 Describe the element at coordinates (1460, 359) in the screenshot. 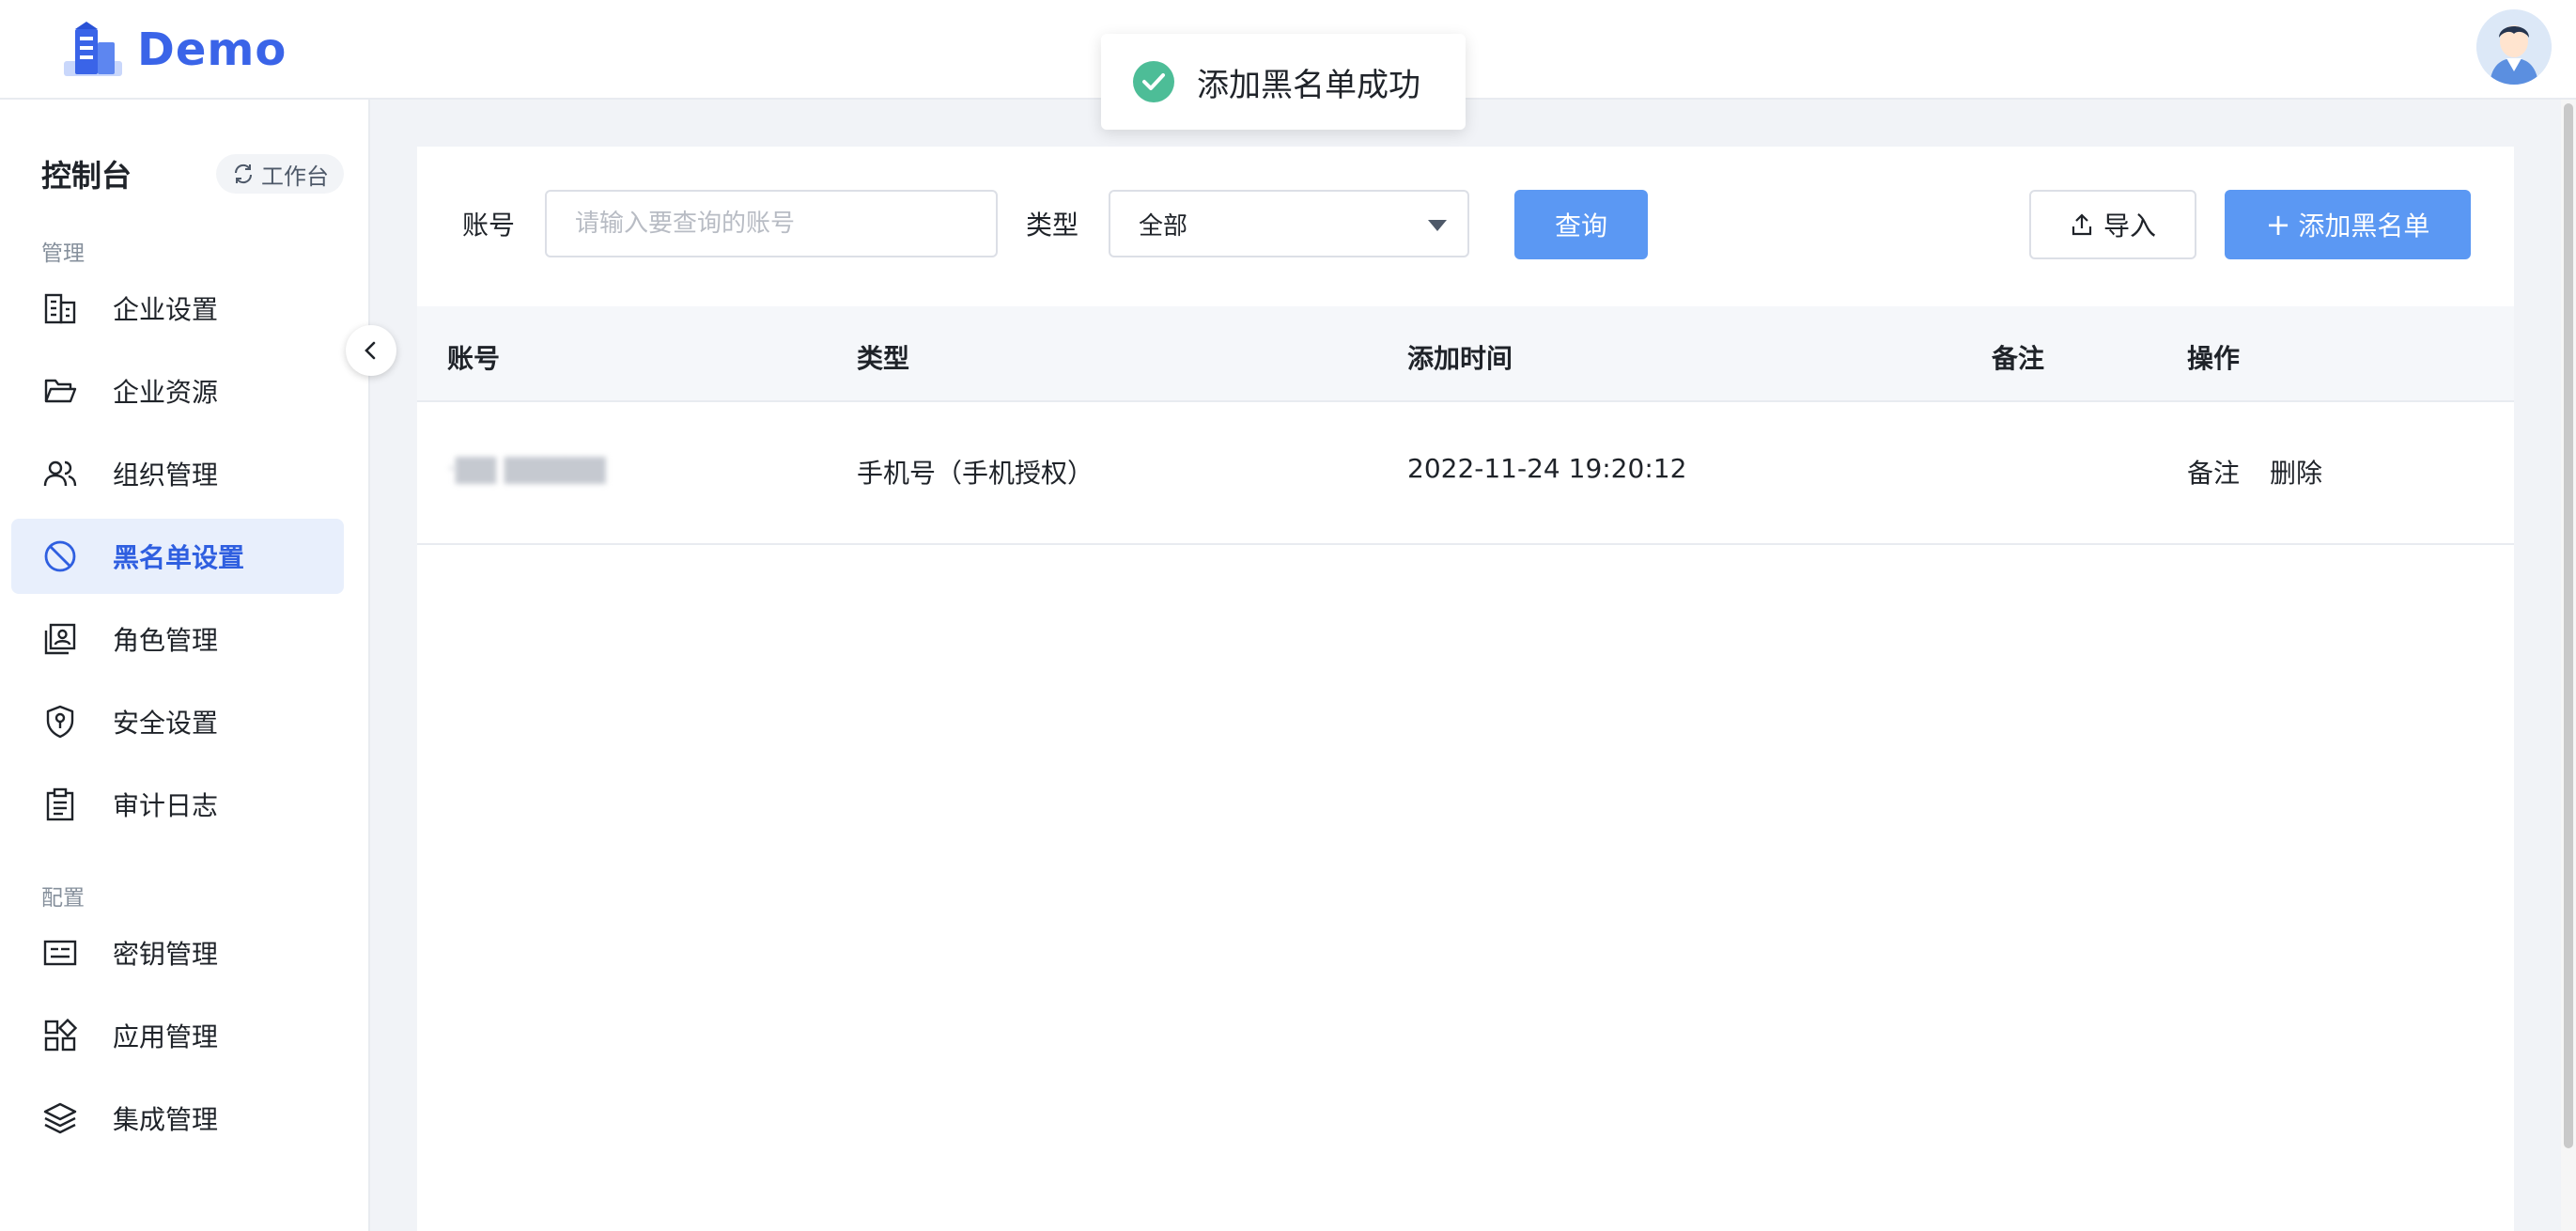

I see `column-header-added-time: 添加时间` at that location.